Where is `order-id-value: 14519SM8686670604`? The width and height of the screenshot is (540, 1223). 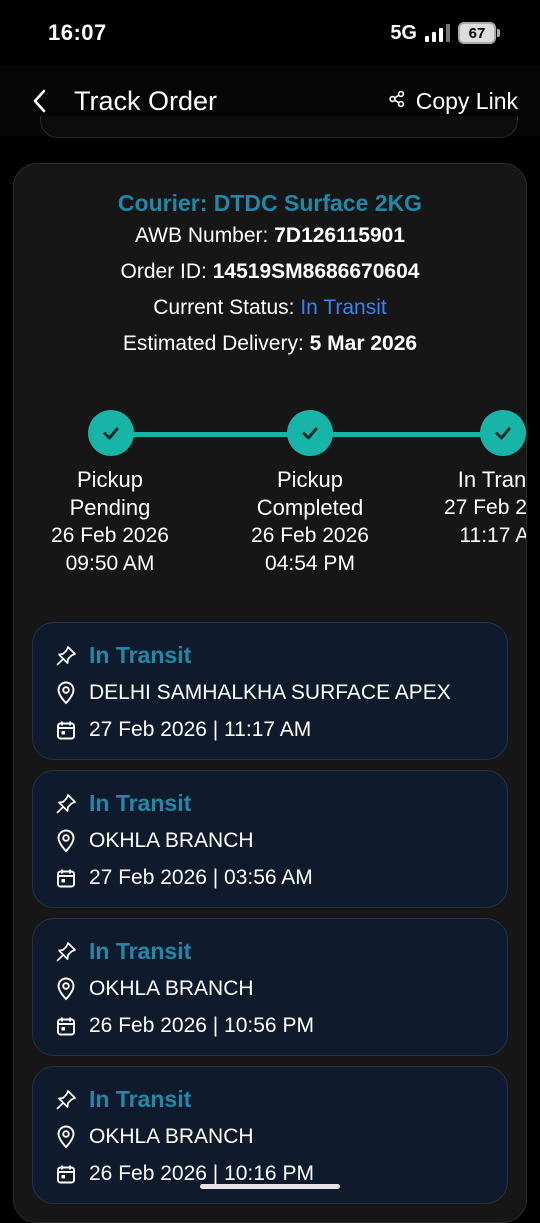
order-id-value: 14519SM8686670604 is located at coordinates (316, 271).